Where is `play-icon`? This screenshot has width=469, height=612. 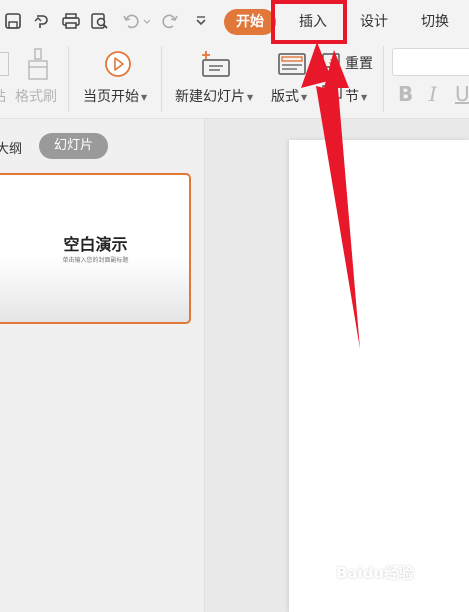
play-icon is located at coordinates (118, 64).